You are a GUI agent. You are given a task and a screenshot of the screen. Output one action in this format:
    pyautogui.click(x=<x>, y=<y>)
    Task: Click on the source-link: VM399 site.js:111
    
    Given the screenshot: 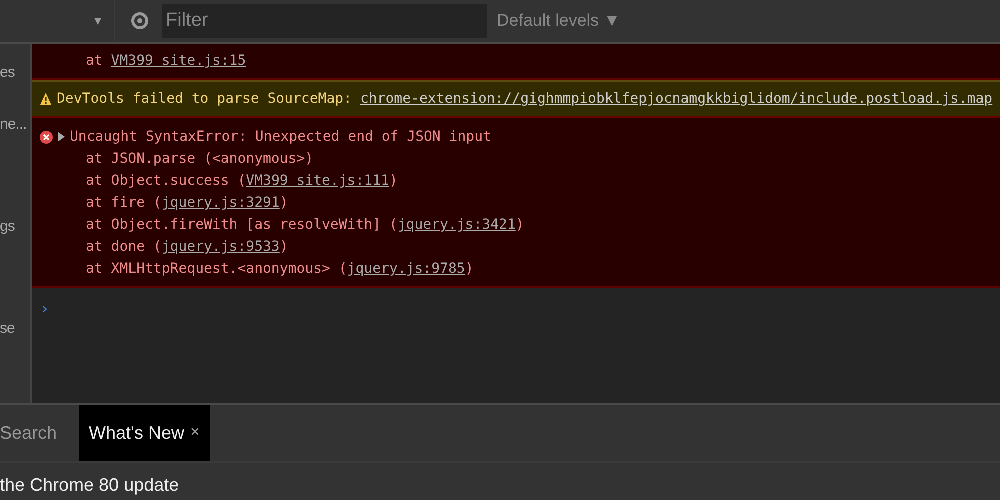 What is the action you would take?
    pyautogui.click(x=318, y=181)
    